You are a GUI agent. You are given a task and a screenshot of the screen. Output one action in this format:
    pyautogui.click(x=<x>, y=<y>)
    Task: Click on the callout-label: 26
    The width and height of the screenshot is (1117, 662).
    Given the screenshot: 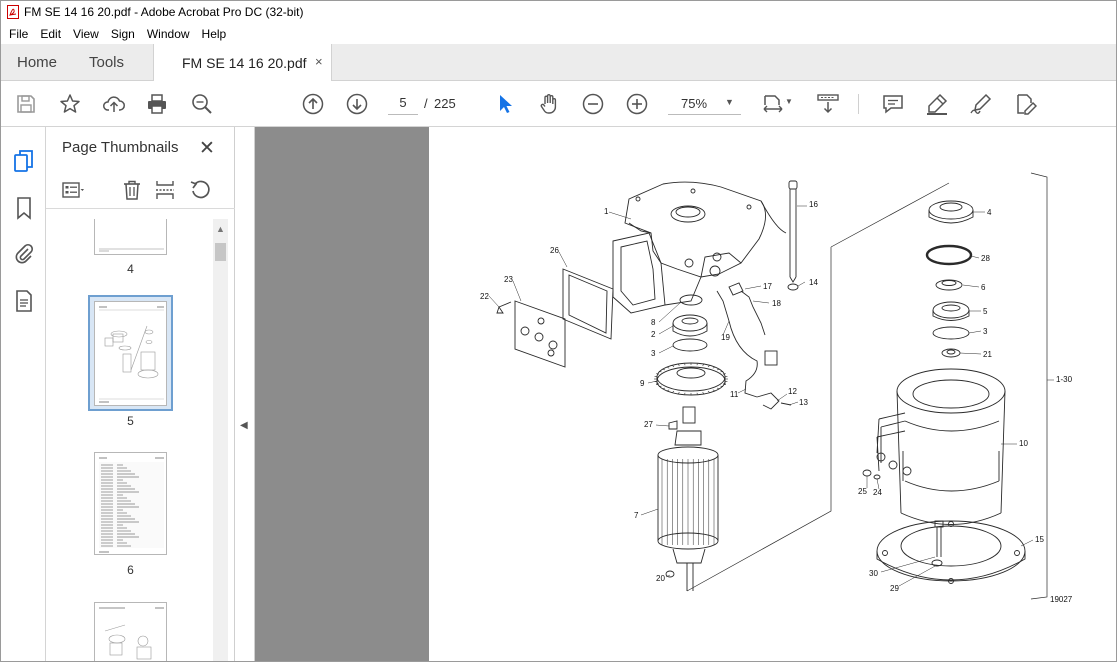 What is the action you would take?
    pyautogui.click(x=554, y=250)
    